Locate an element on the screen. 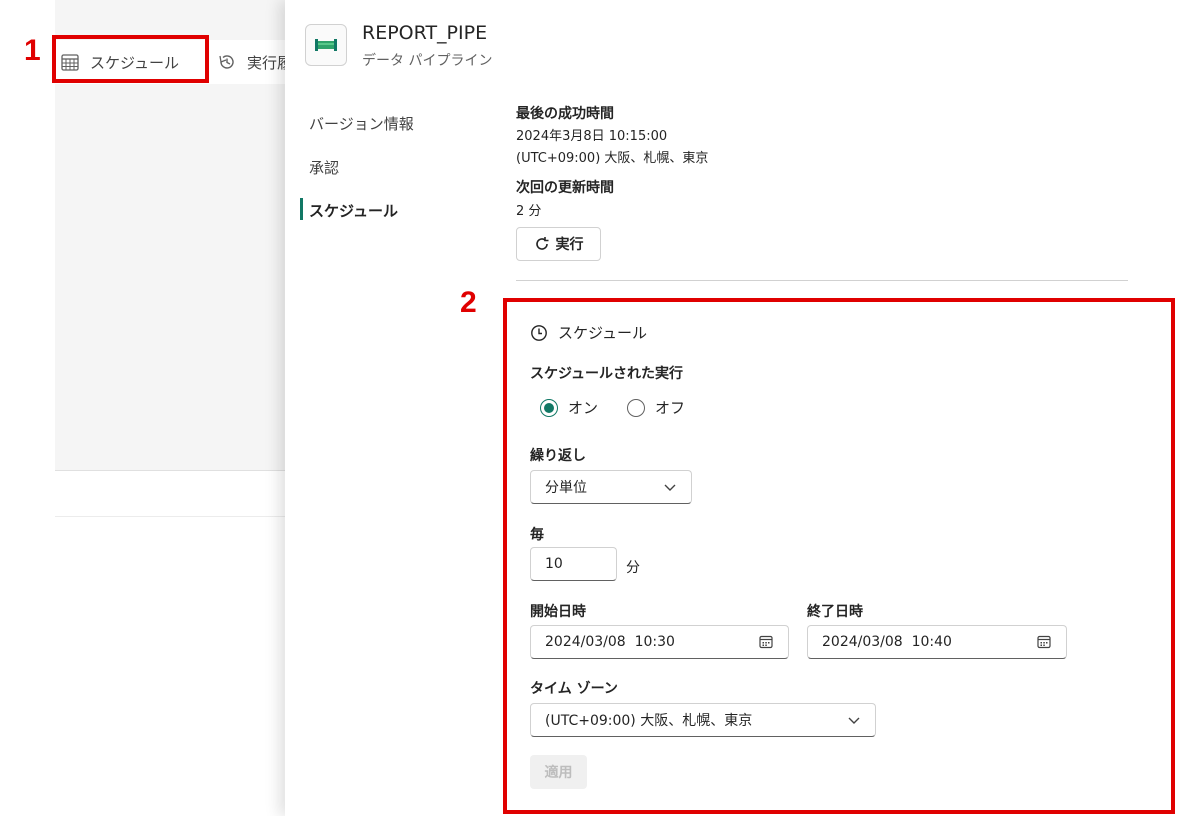 This screenshot has height=816, width=1200. next-refresh-label: 次回の更新時間 is located at coordinates (565, 188).